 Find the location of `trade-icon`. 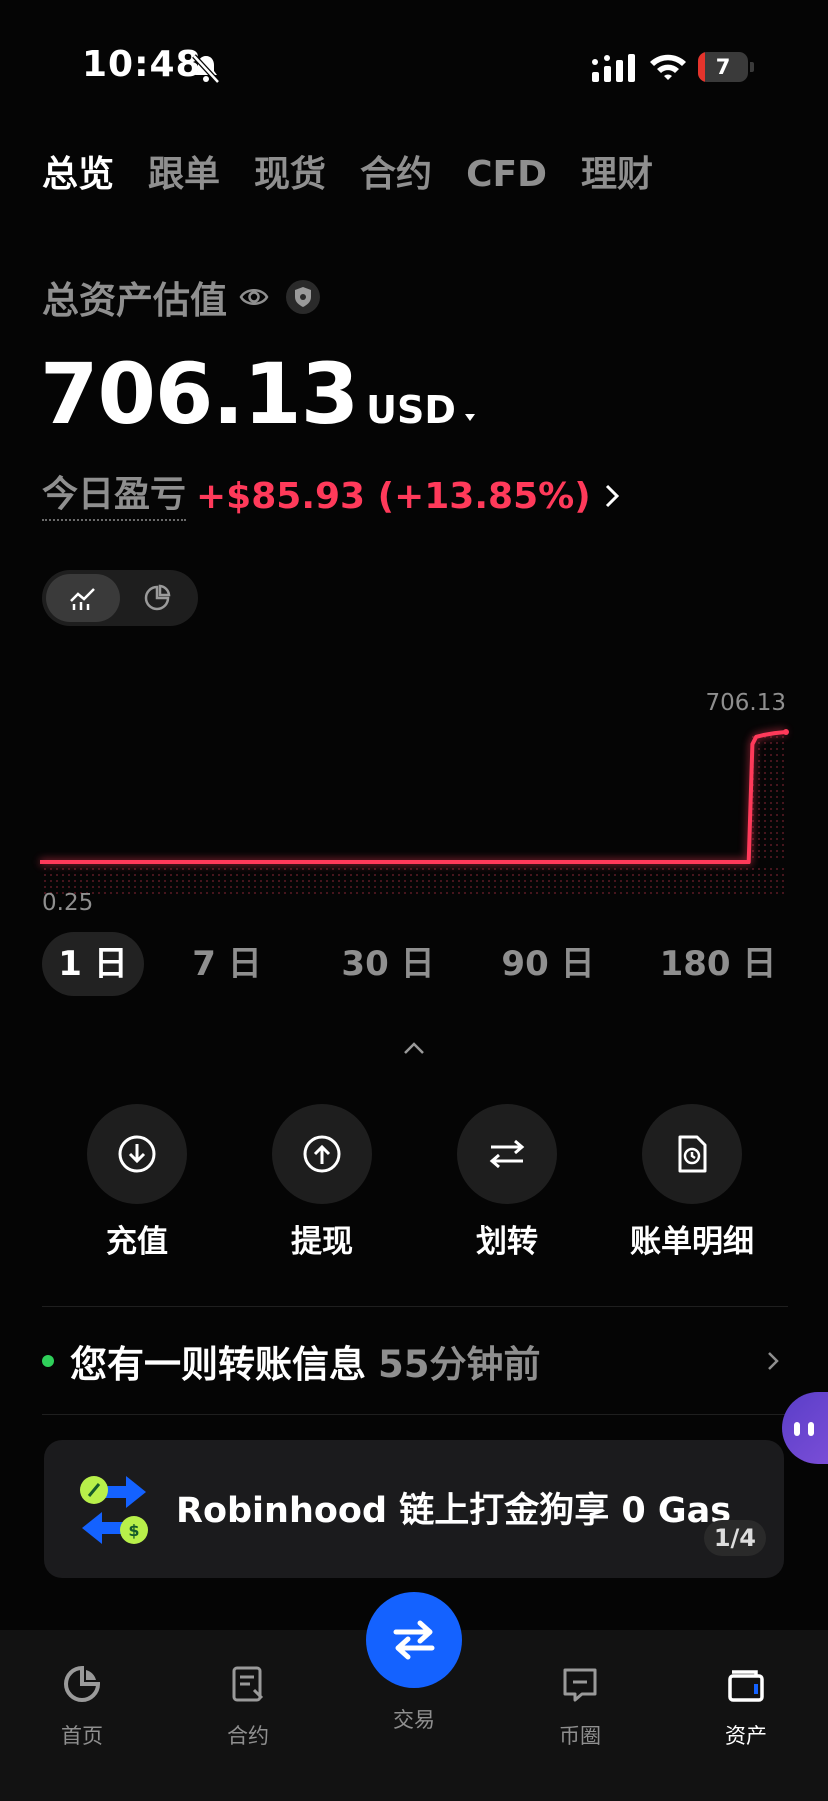

trade-icon is located at coordinates (414, 1640).